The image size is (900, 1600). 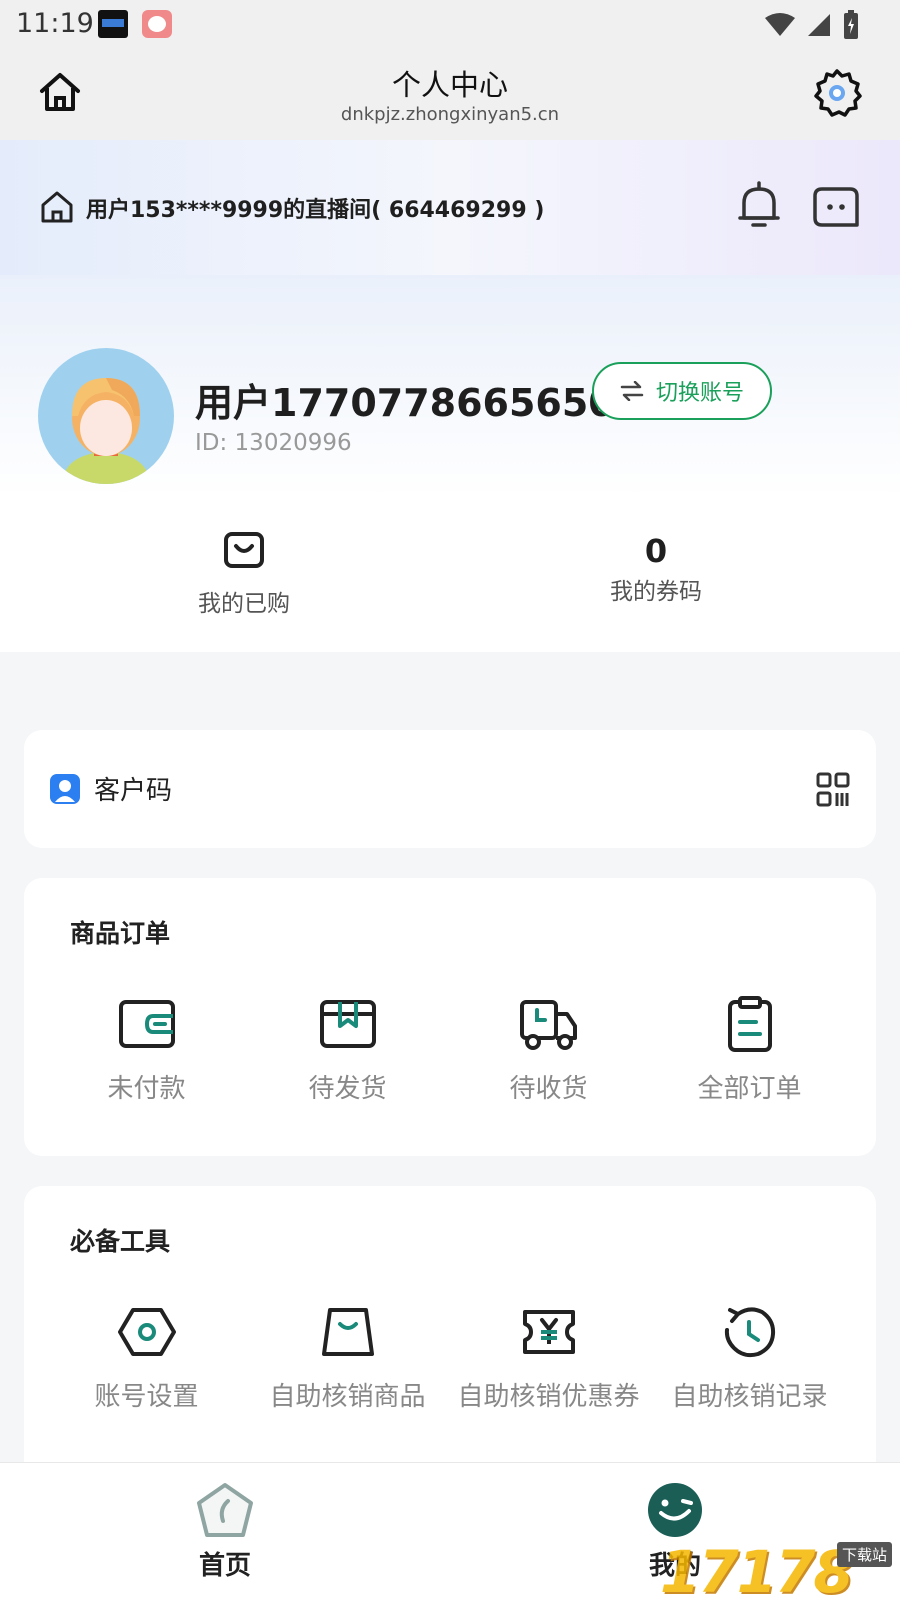 What do you see at coordinates (225, 1510) in the screenshot?
I see `home-tab-icon` at bounding box center [225, 1510].